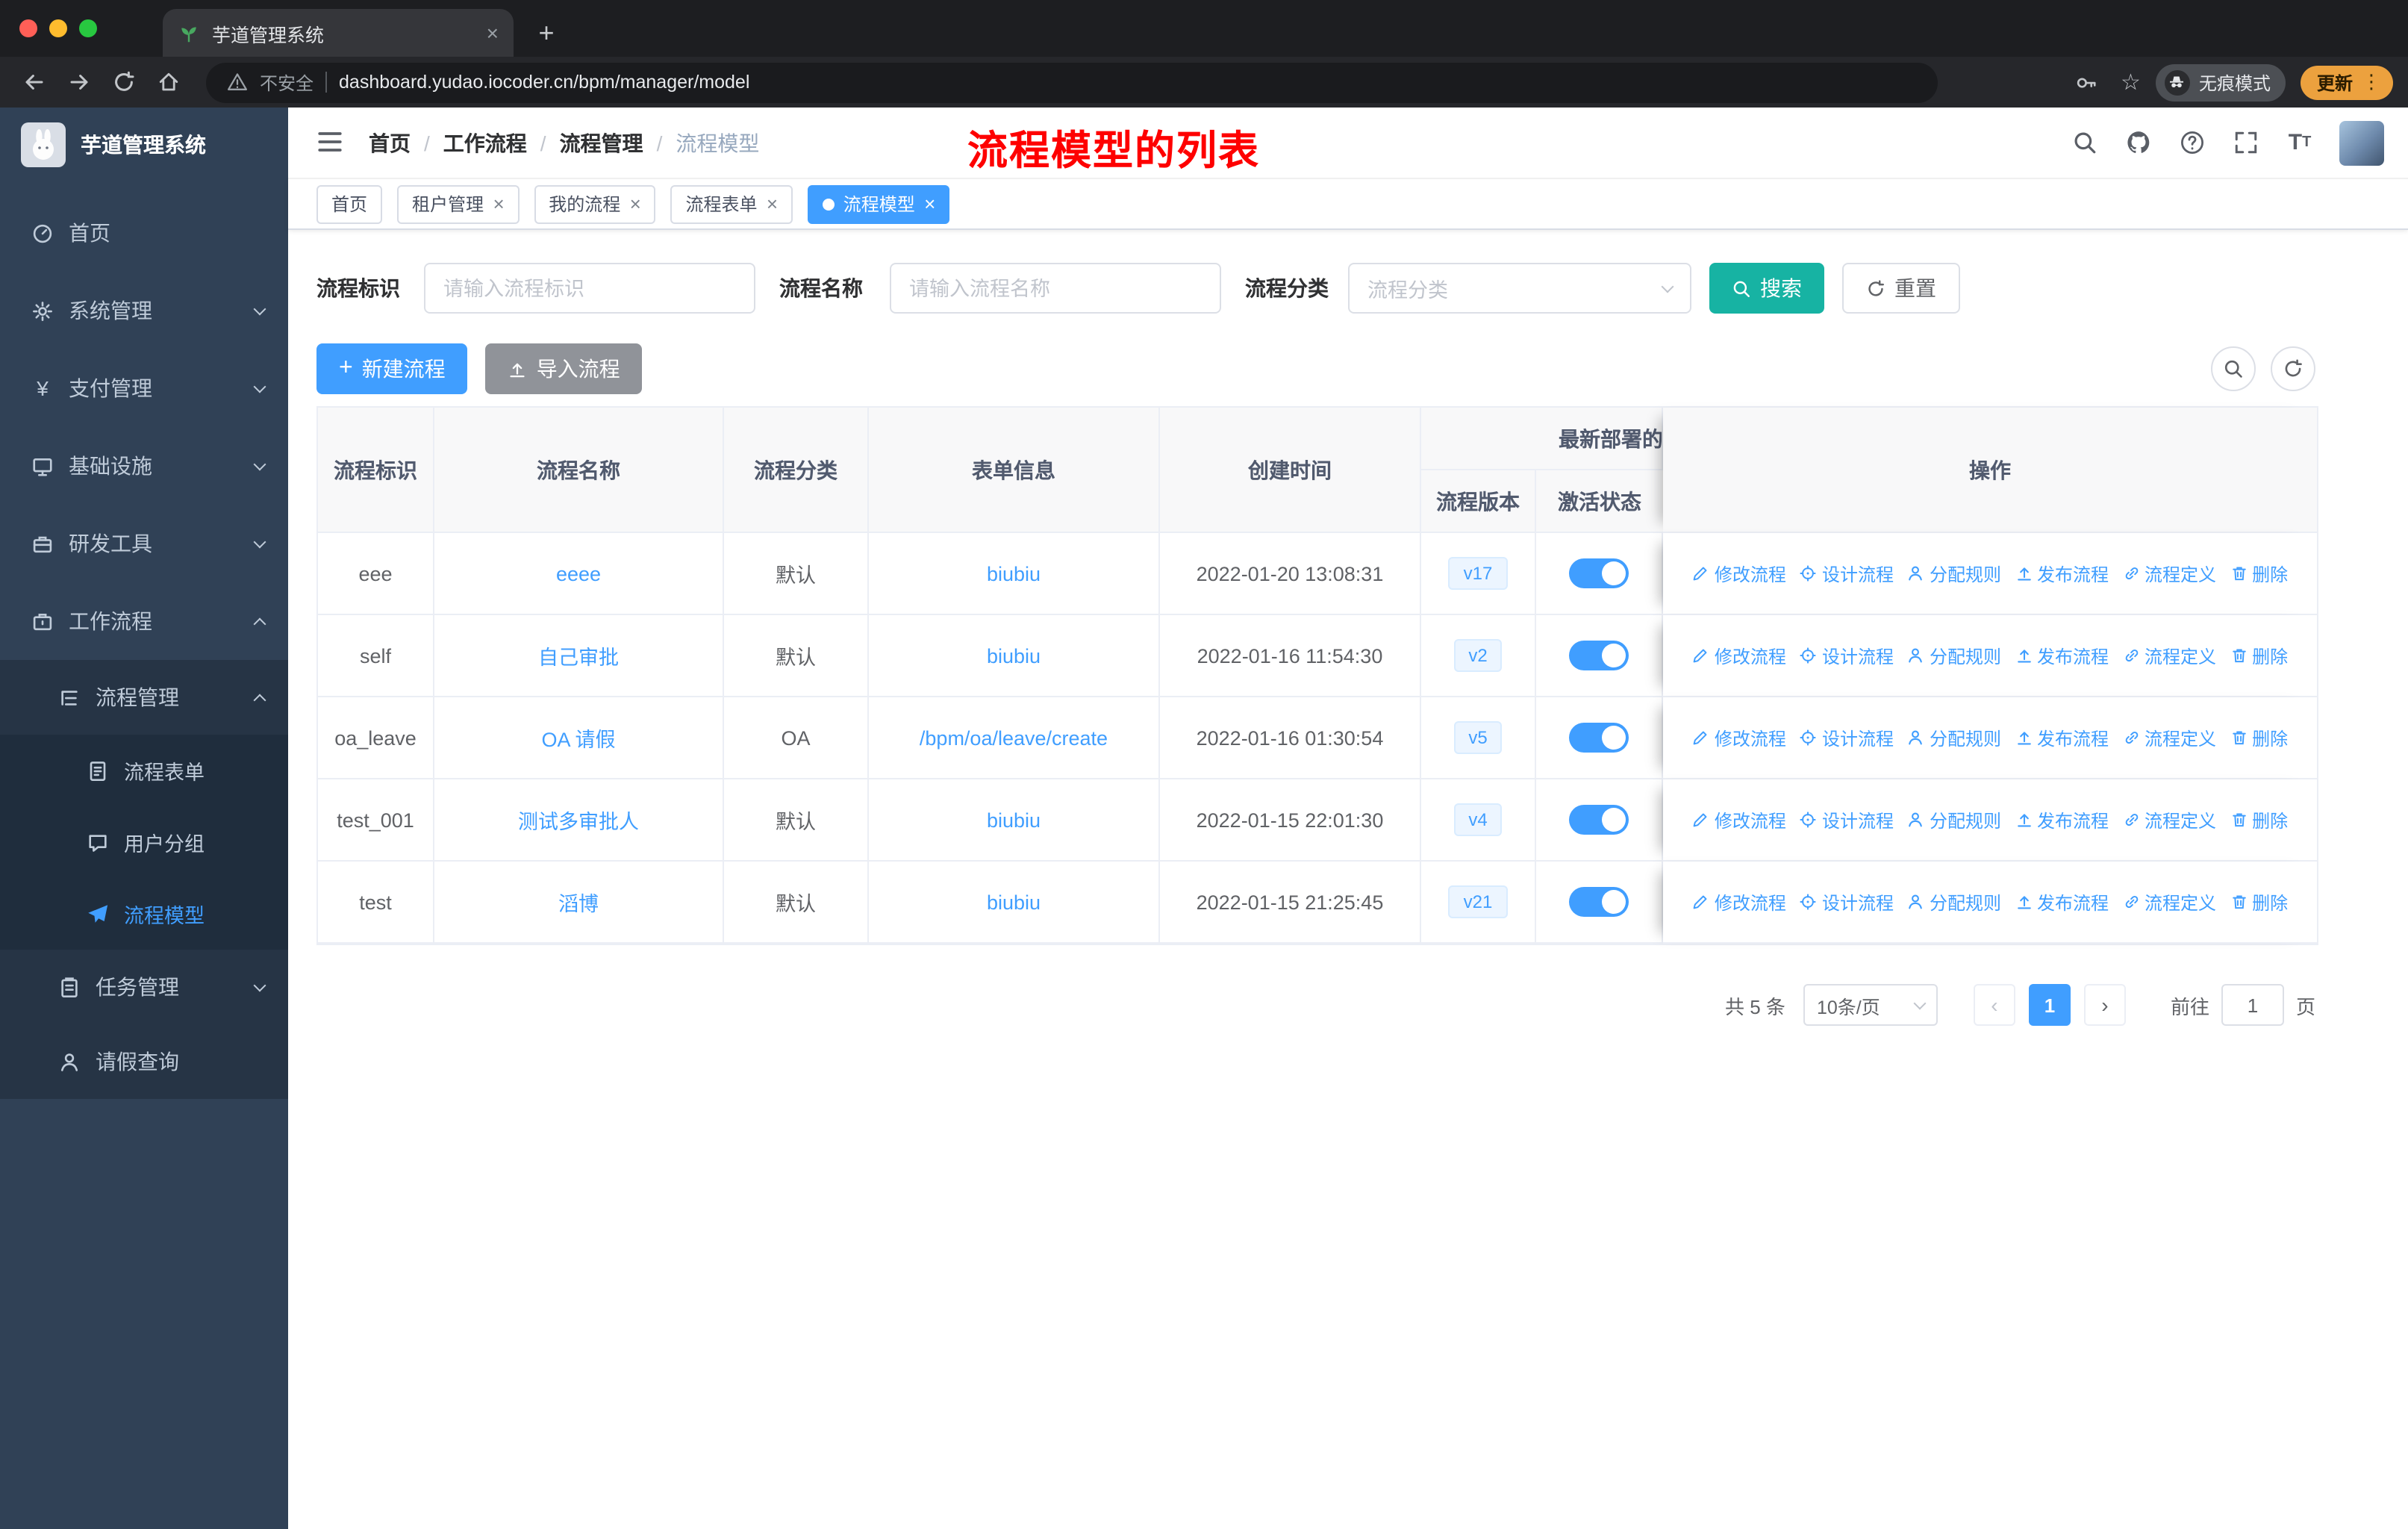  What do you see at coordinates (878, 203) in the screenshot?
I see `tag-process-model: 流程模型 ×` at bounding box center [878, 203].